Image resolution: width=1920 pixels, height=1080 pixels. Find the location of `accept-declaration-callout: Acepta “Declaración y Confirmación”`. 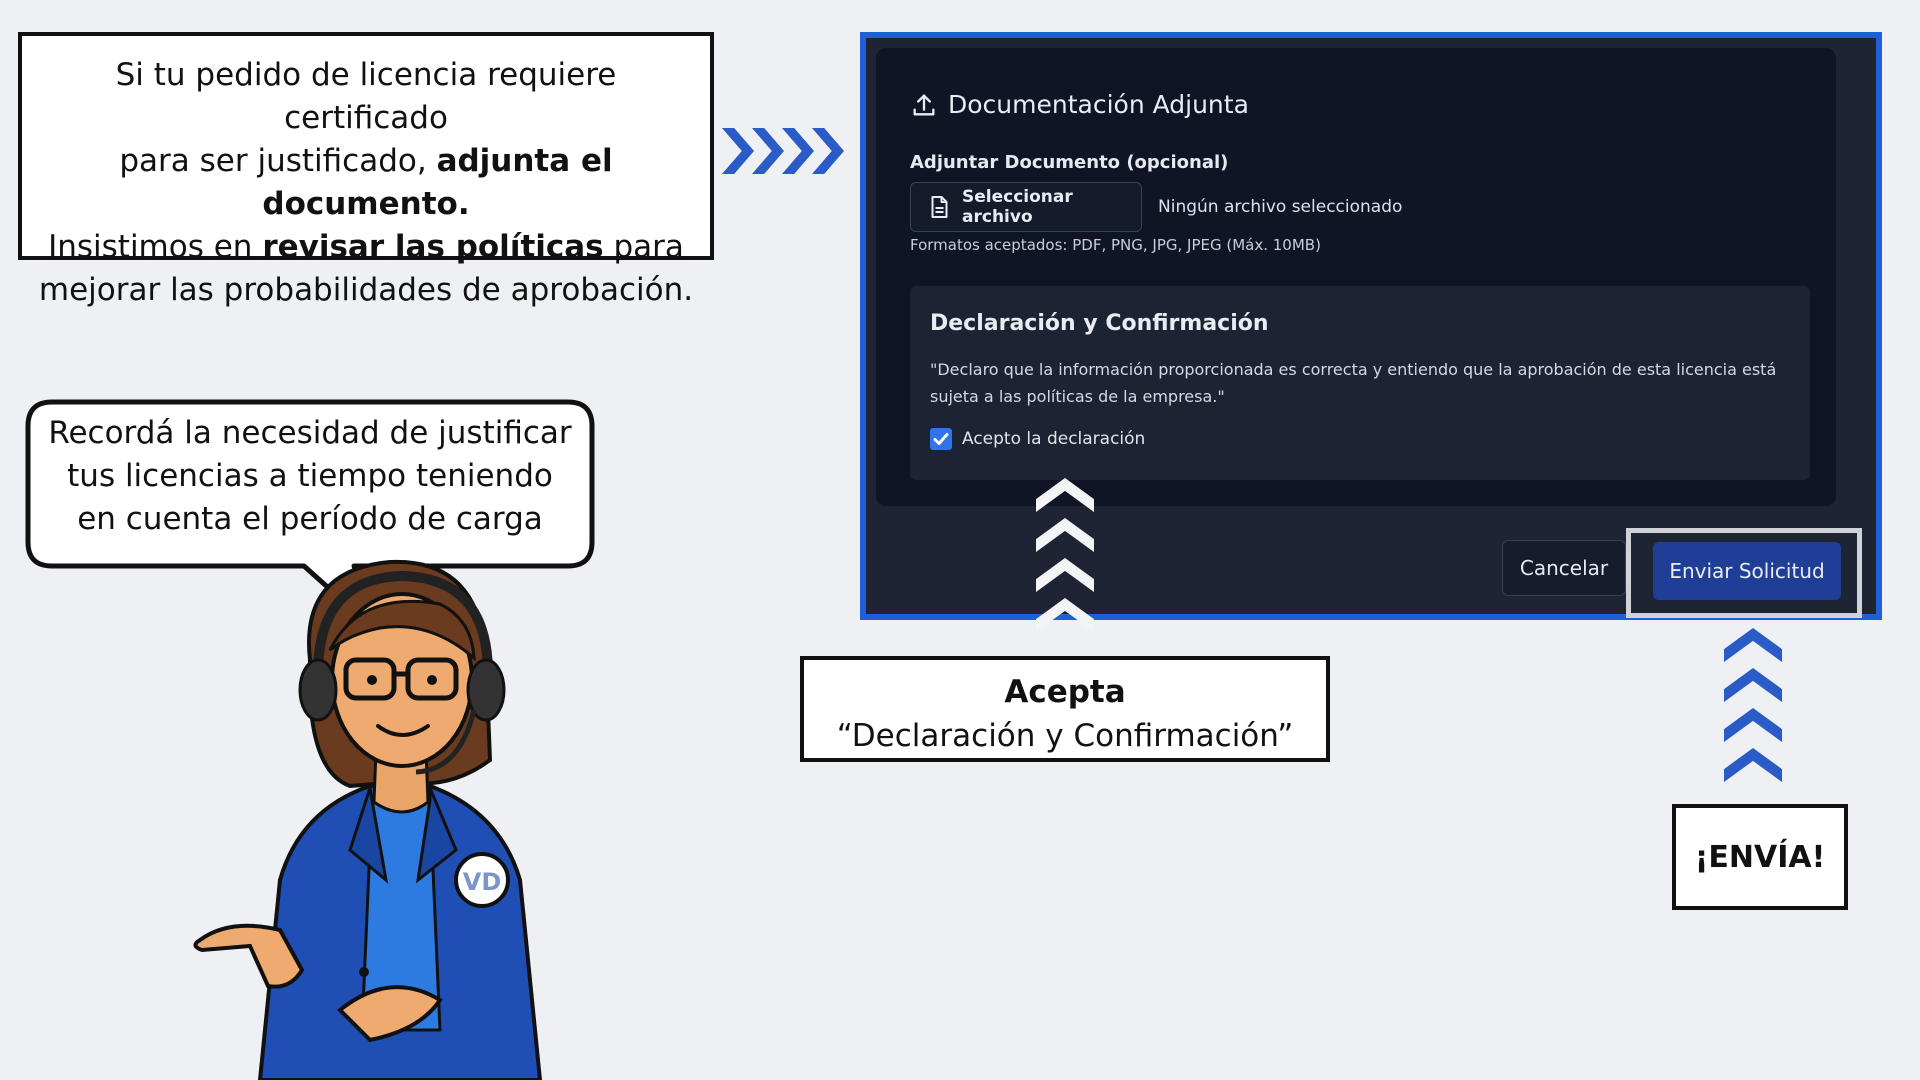

accept-declaration-callout: Acepta “Declaración y Confirmación” is located at coordinates (1065, 709).